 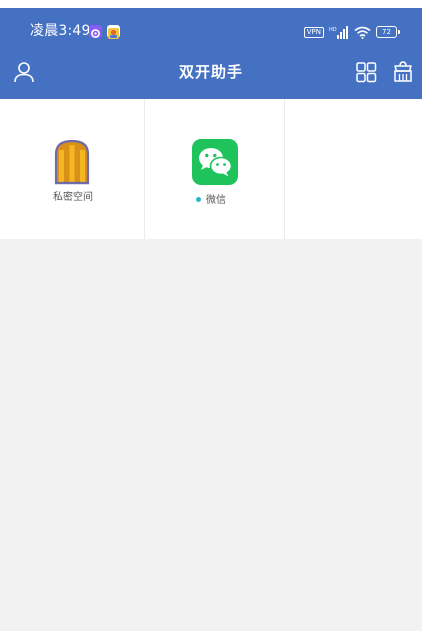 I want to click on wechat-icon, so click(x=215, y=162).